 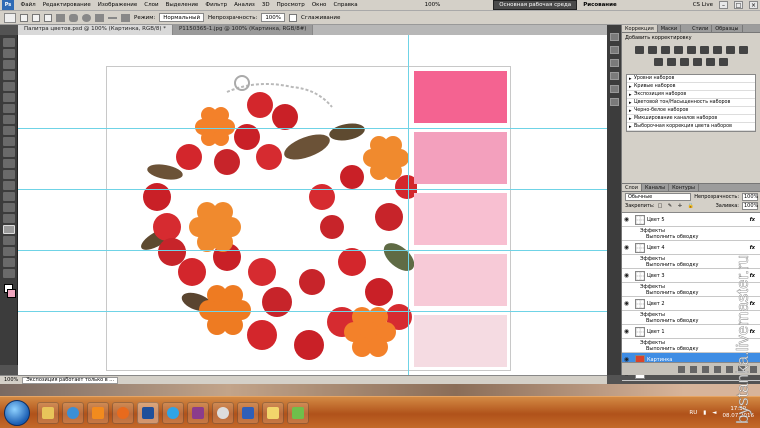 What do you see at coordinates (691, 103) in the screenshot?
I see `preset-hue-saturation: Цветовой тон/Насыщенность наборов` at bounding box center [691, 103].